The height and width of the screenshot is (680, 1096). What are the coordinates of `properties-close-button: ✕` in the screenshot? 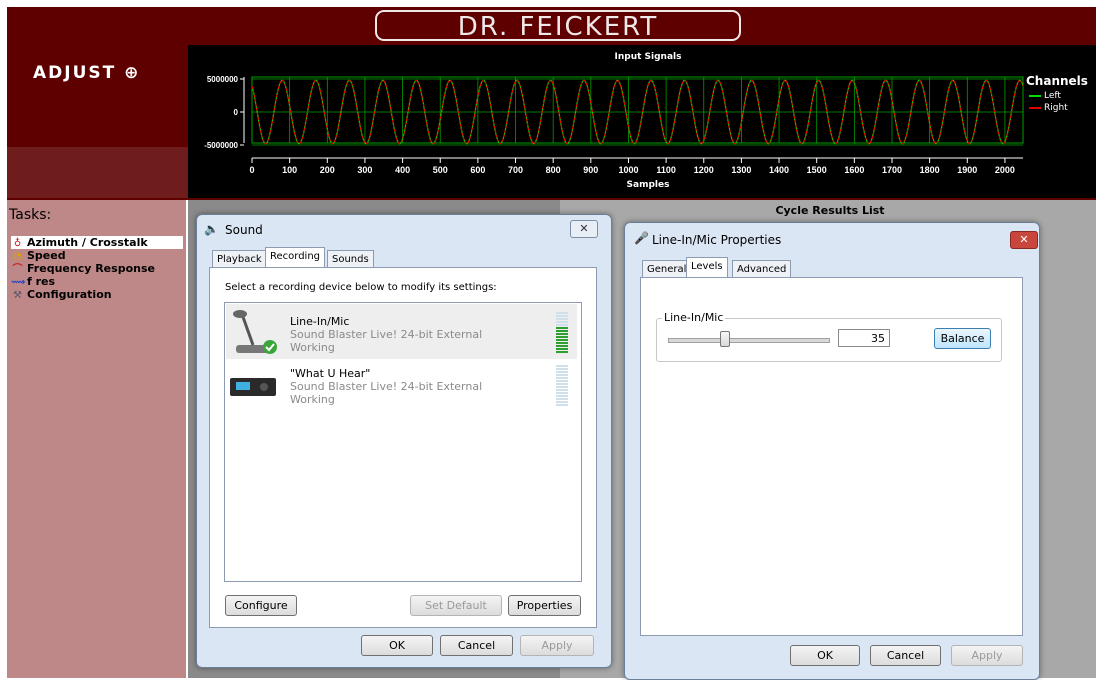 It's located at (1024, 240).